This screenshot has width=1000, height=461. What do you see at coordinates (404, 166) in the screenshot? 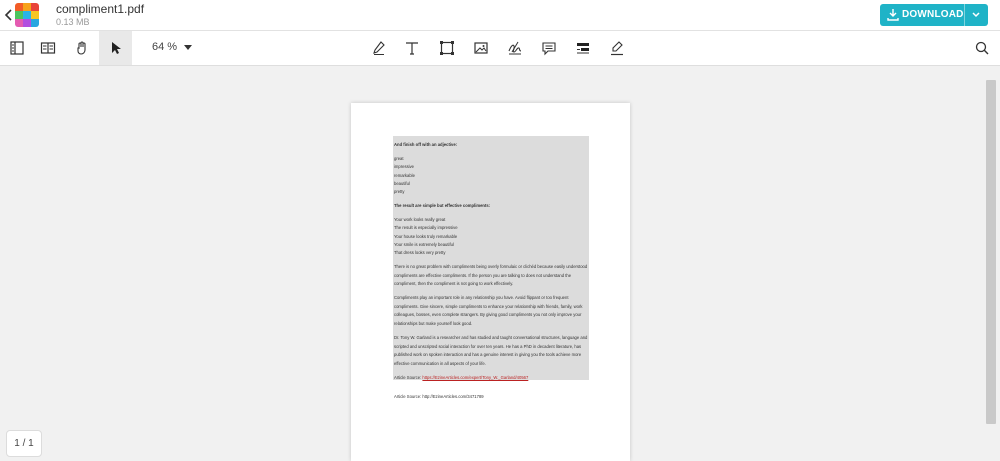
I see `list-item: impressive` at bounding box center [404, 166].